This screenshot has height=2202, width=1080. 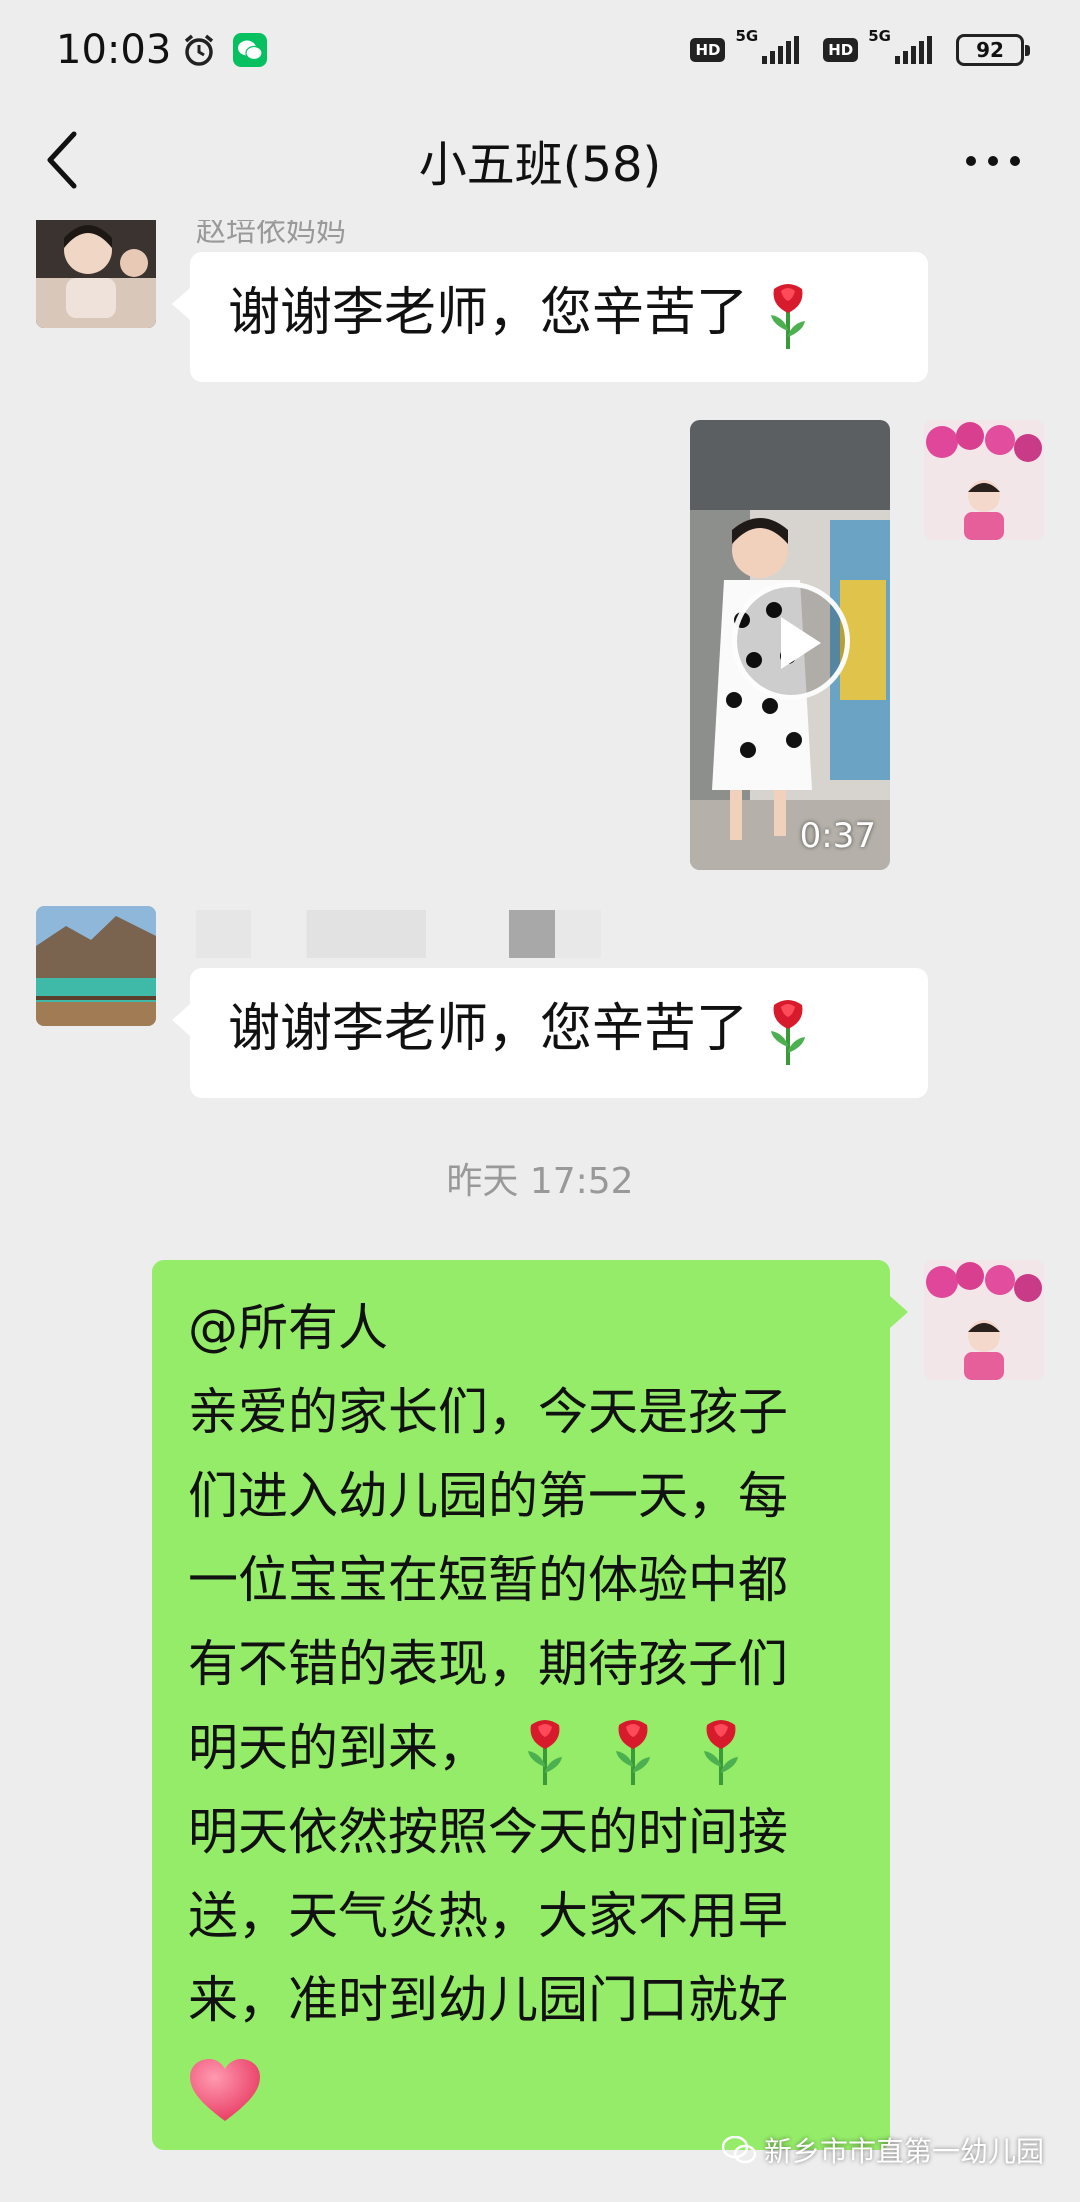 I want to click on time-divider: 昨天 17:52, so click(x=540, y=1181).